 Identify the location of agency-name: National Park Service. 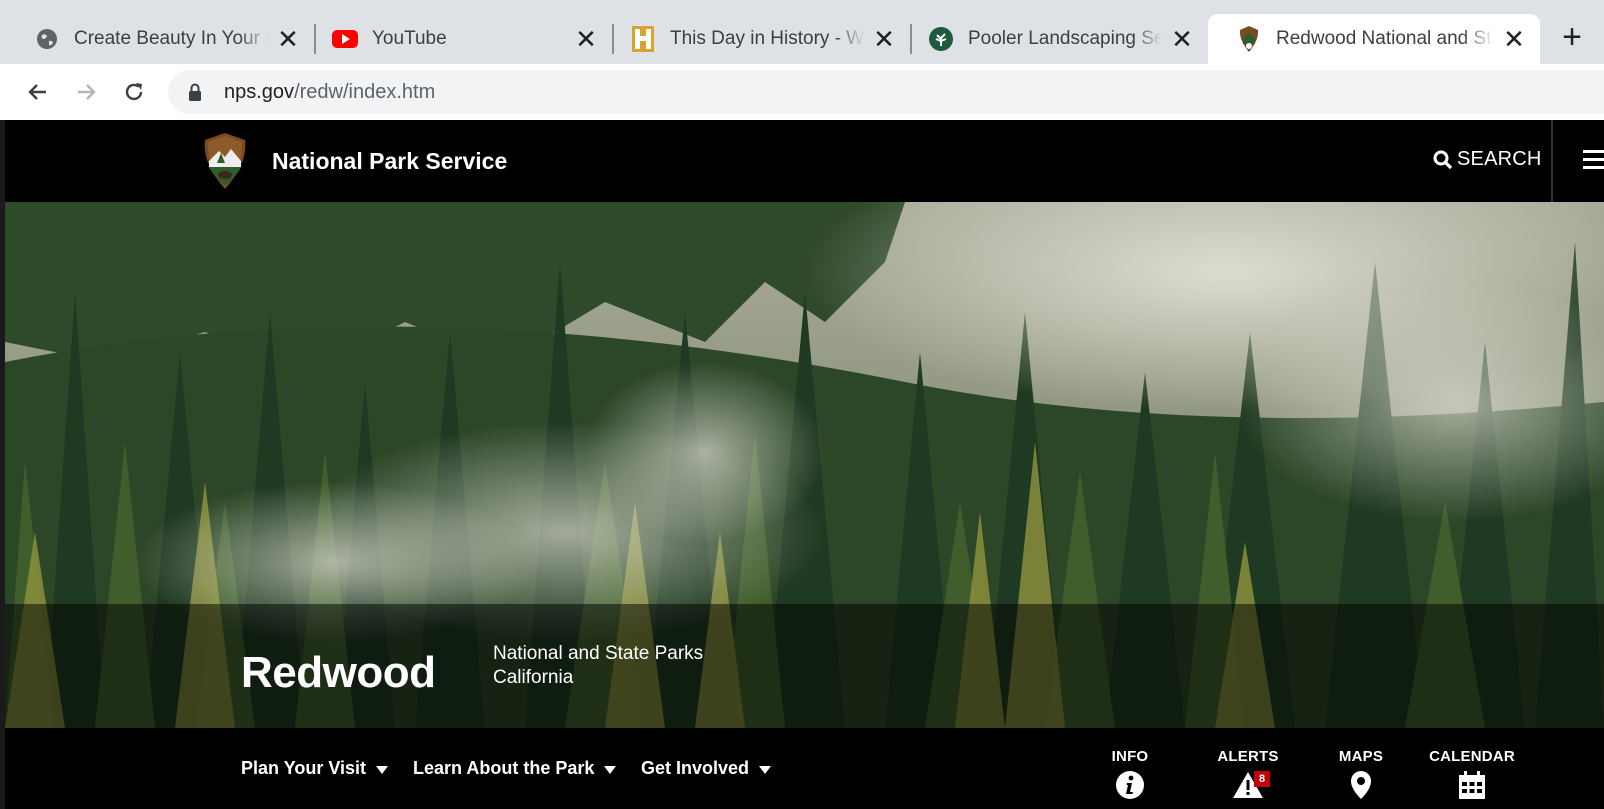
(389, 161).